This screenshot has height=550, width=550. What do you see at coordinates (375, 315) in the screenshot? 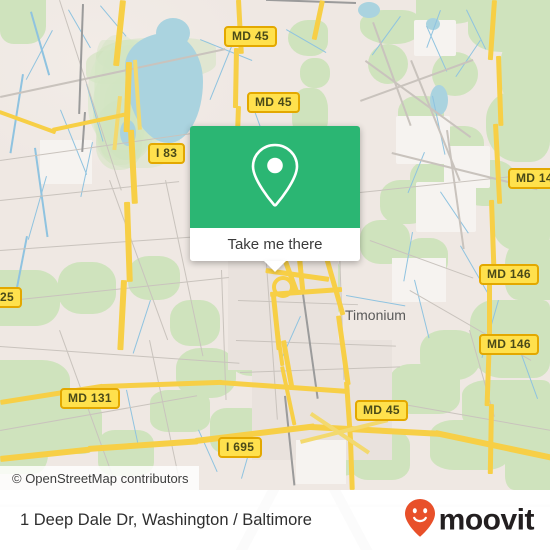
I see `place-label-timonium: Timonium` at bounding box center [375, 315].